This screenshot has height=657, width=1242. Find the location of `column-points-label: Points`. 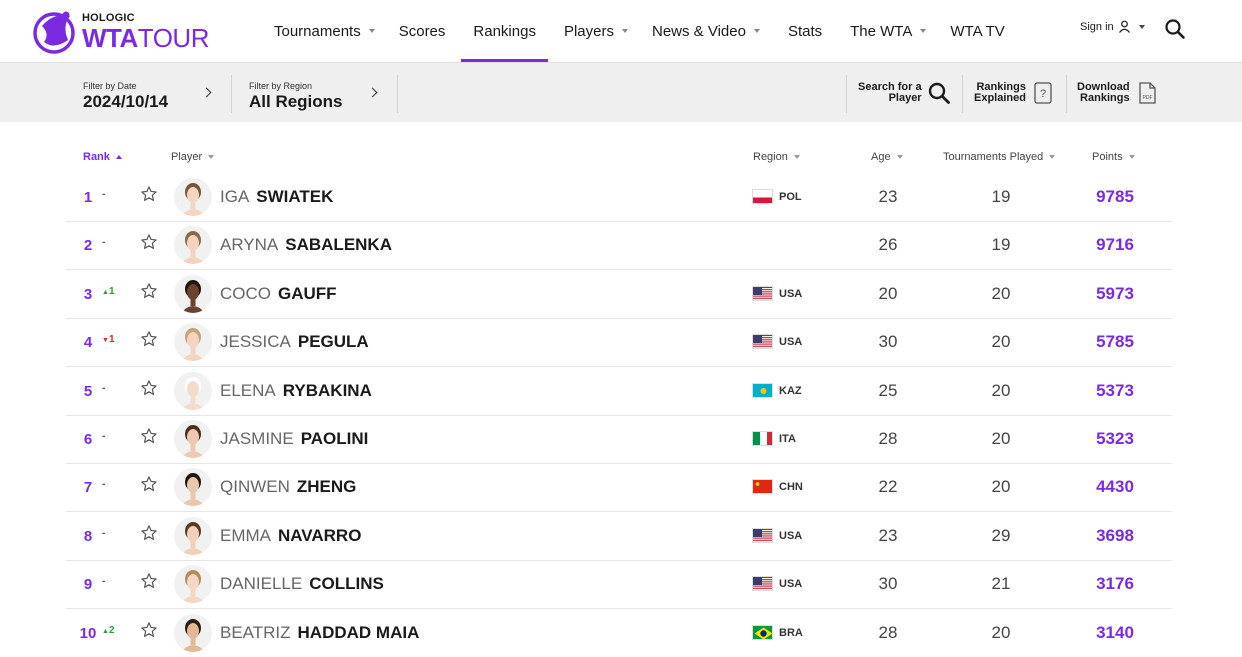

column-points-label: Points is located at coordinates (1107, 157).